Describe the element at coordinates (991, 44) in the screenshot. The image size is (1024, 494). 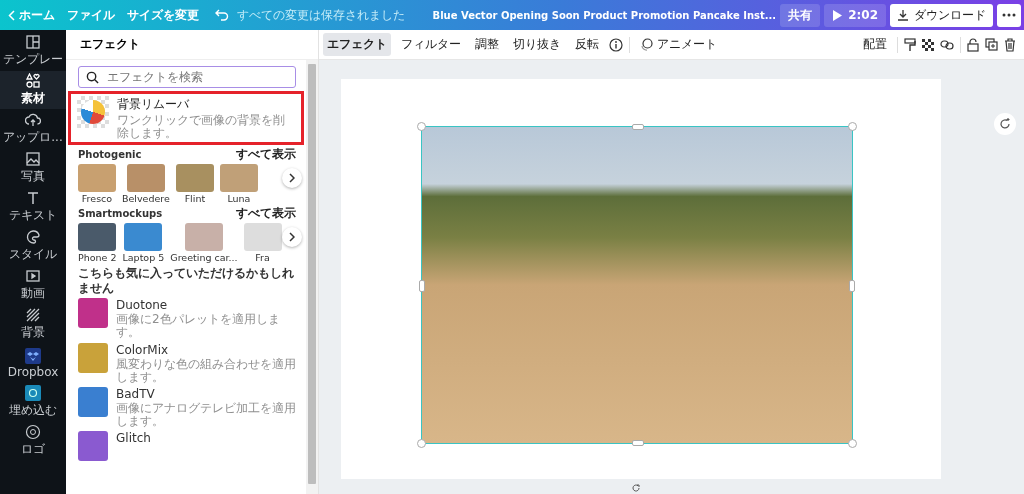
I see `duplicate-icon` at that location.